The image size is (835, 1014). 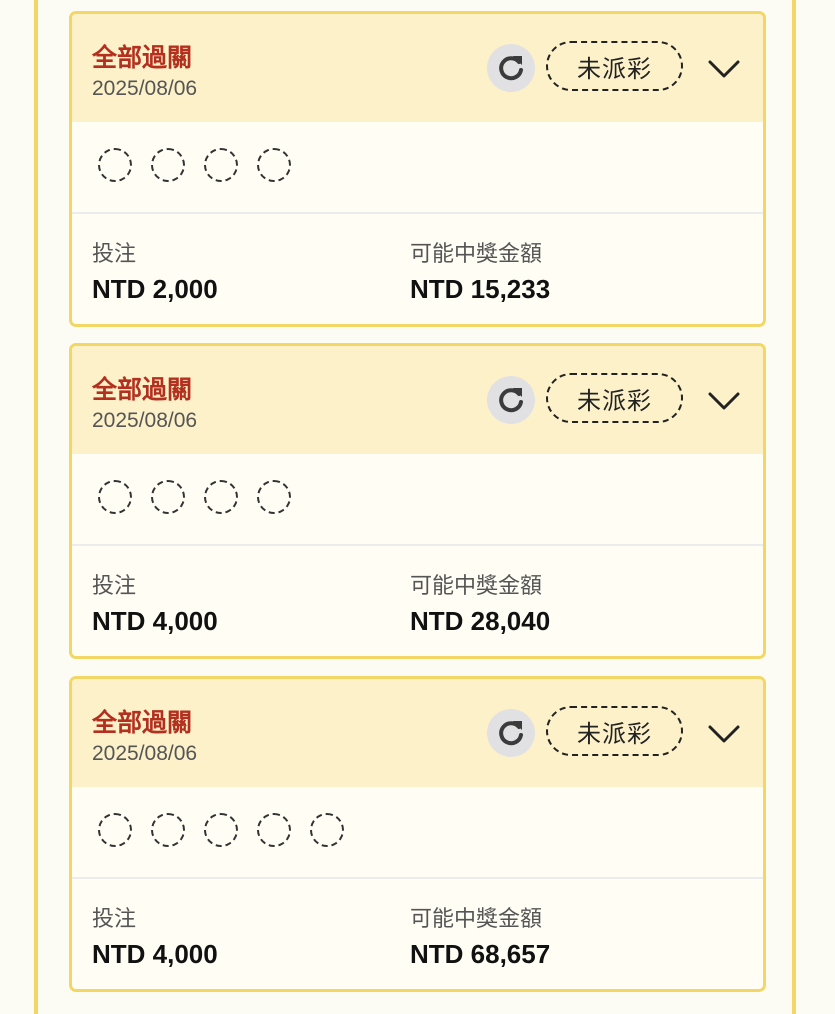 I want to click on payout-value: NTD 68,657, so click(x=480, y=954).